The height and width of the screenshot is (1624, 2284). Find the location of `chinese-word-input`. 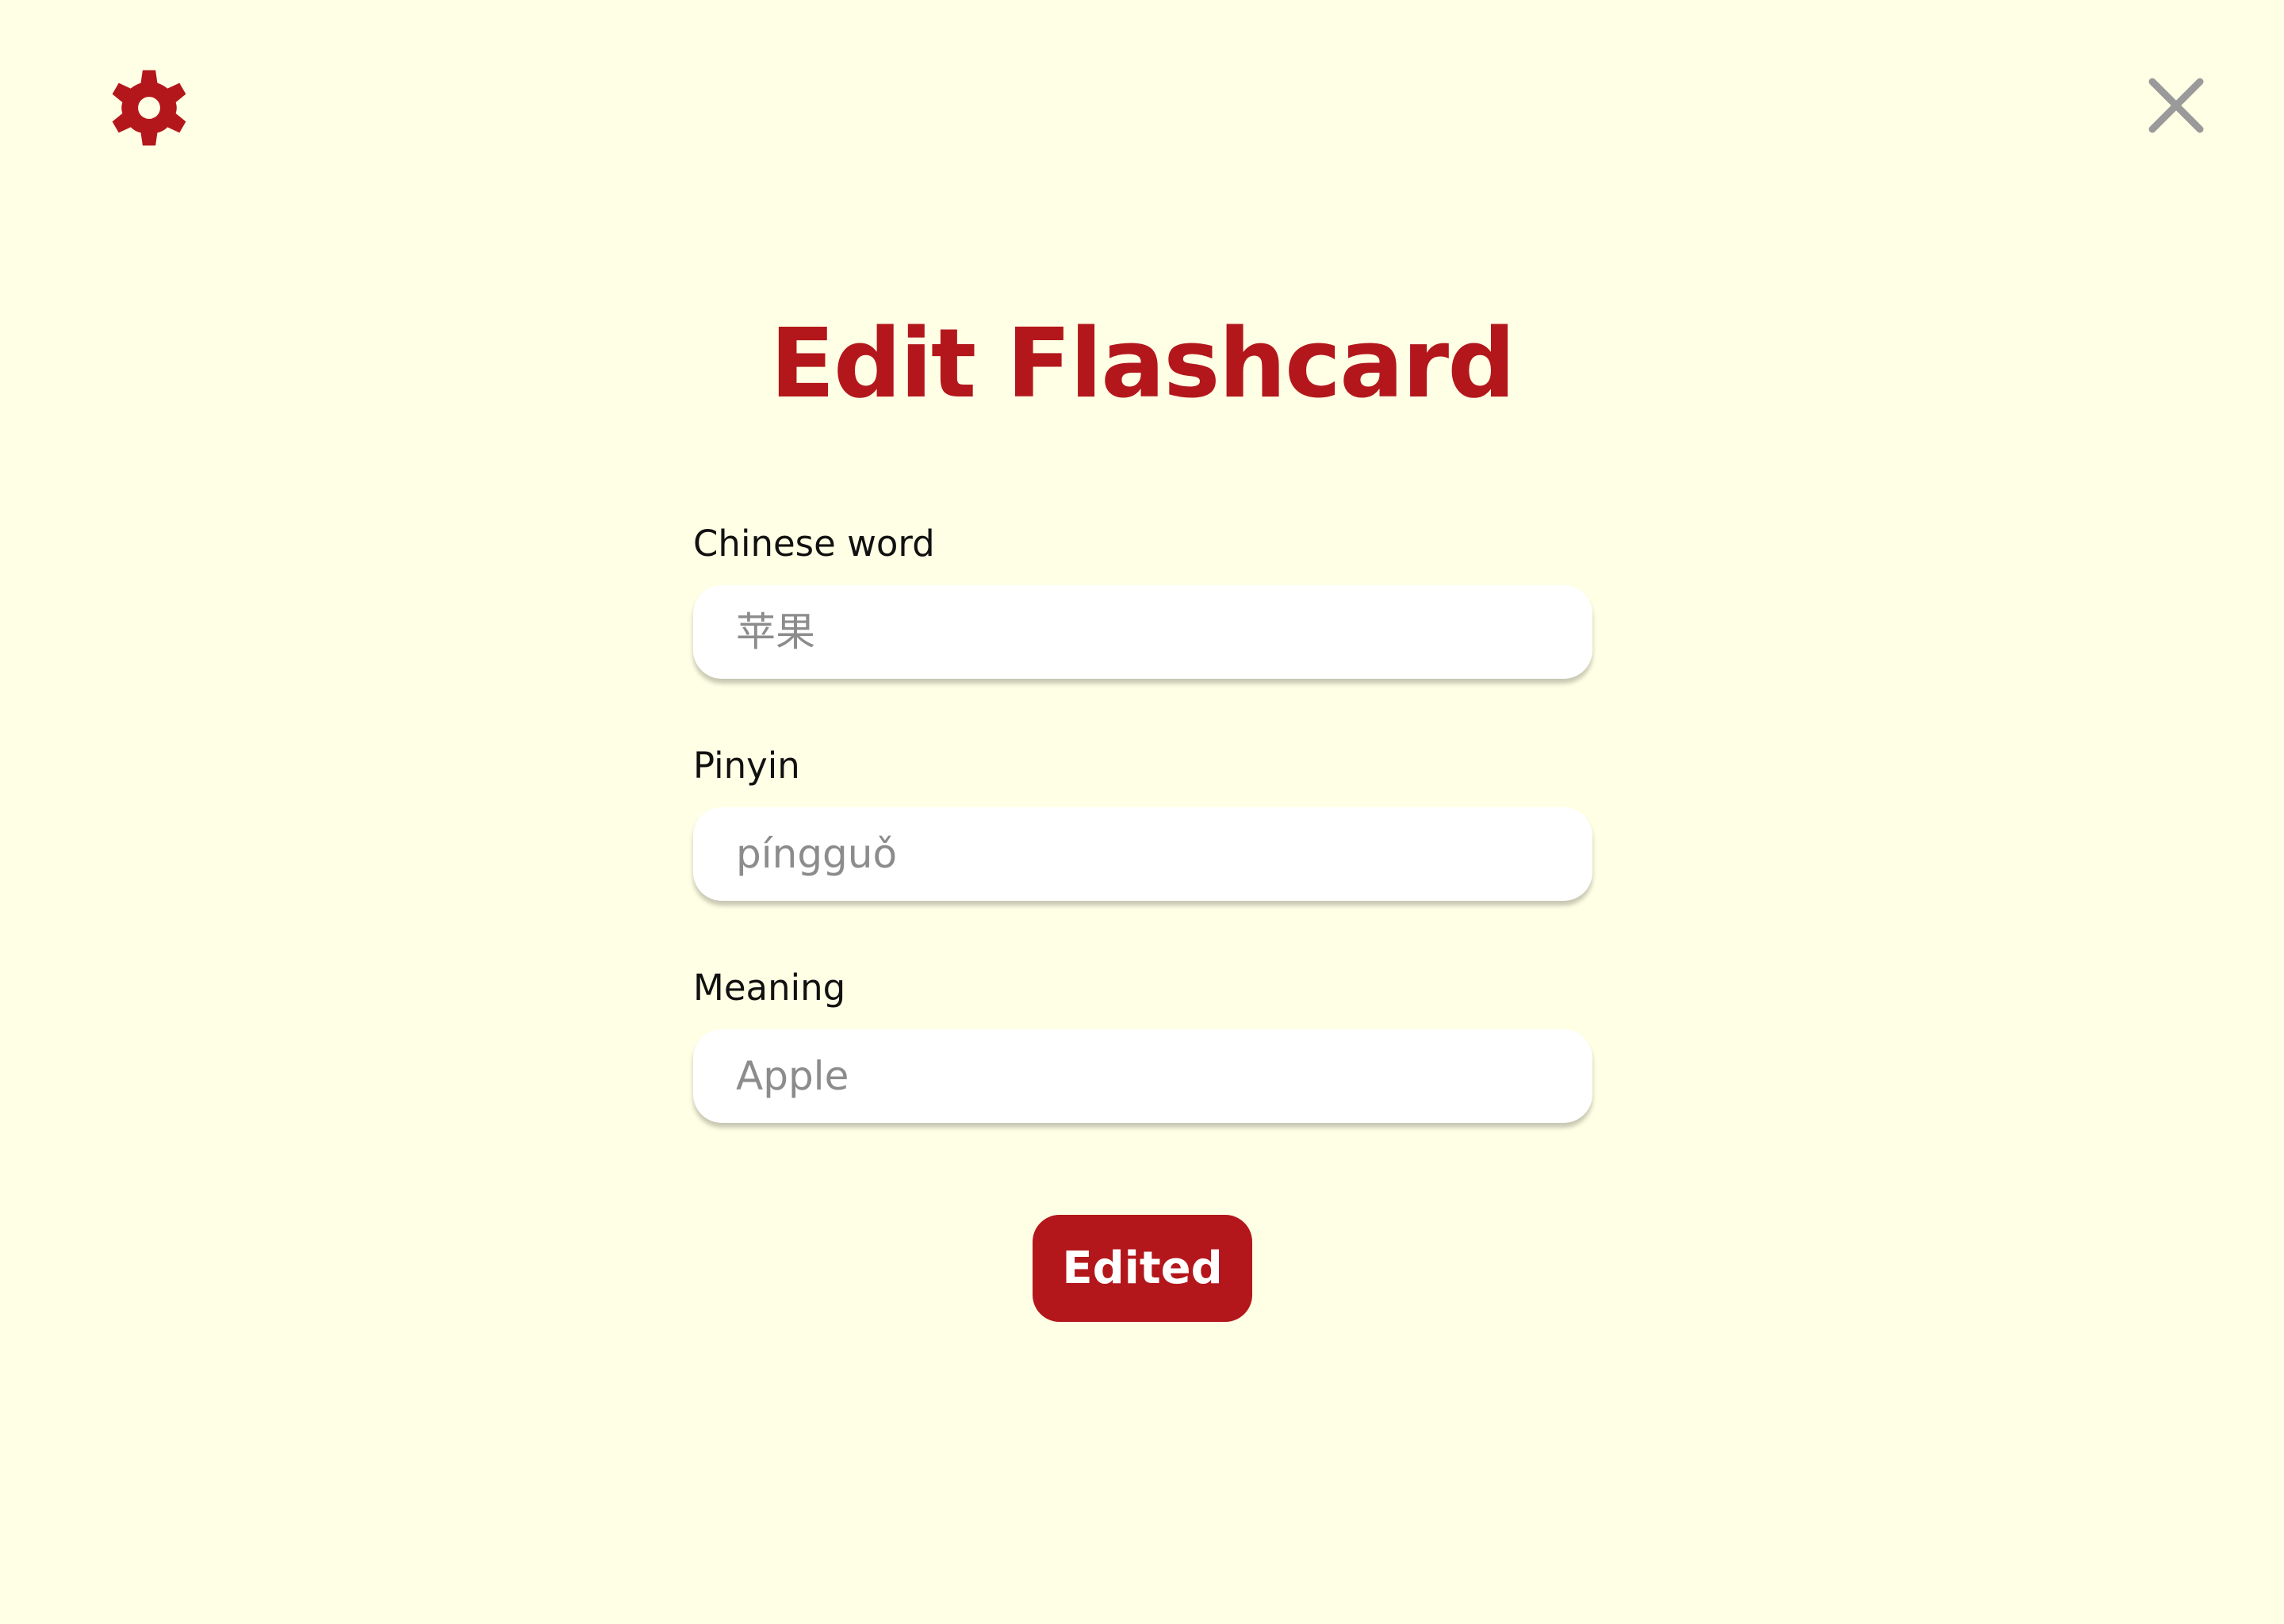

chinese-word-input is located at coordinates (1142, 632).